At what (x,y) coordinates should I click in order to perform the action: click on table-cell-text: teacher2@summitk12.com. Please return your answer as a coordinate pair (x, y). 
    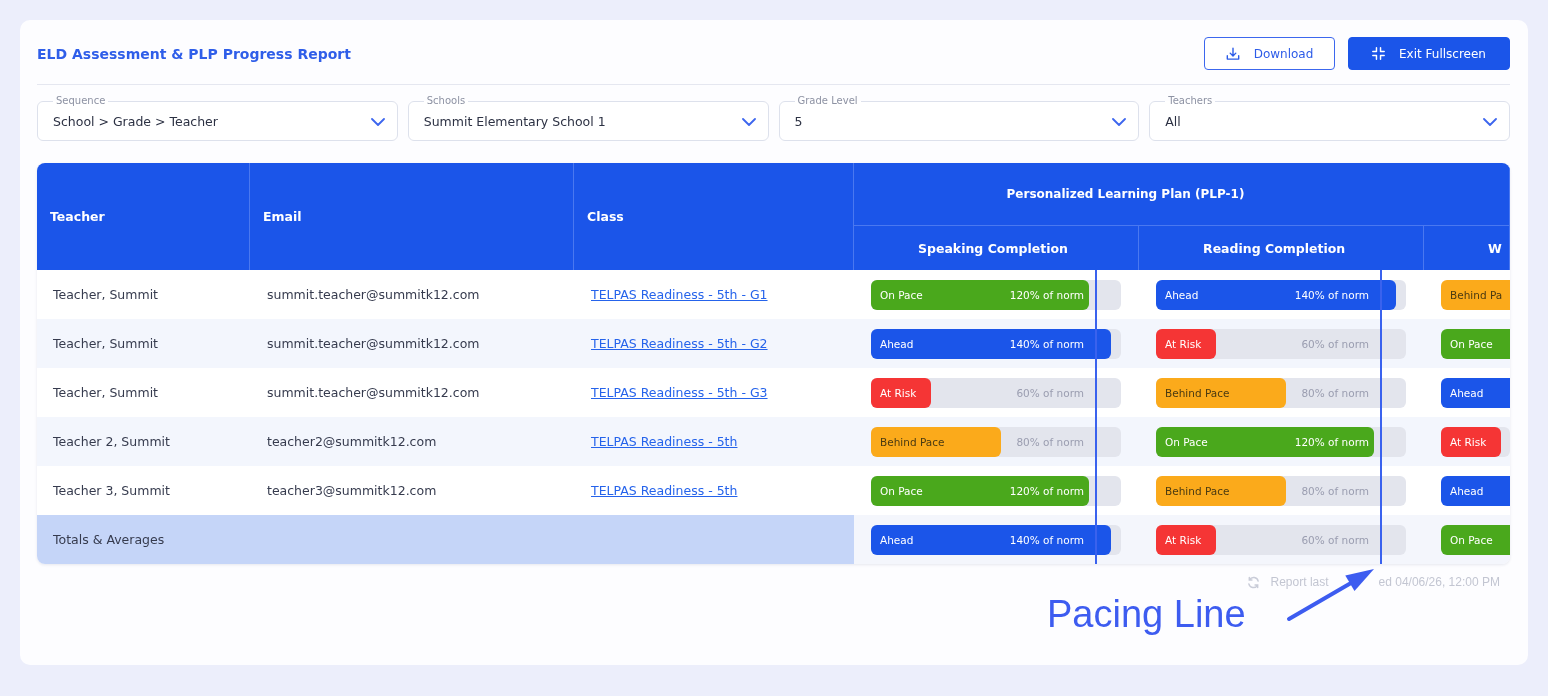
    Looking at the image, I should click on (352, 442).